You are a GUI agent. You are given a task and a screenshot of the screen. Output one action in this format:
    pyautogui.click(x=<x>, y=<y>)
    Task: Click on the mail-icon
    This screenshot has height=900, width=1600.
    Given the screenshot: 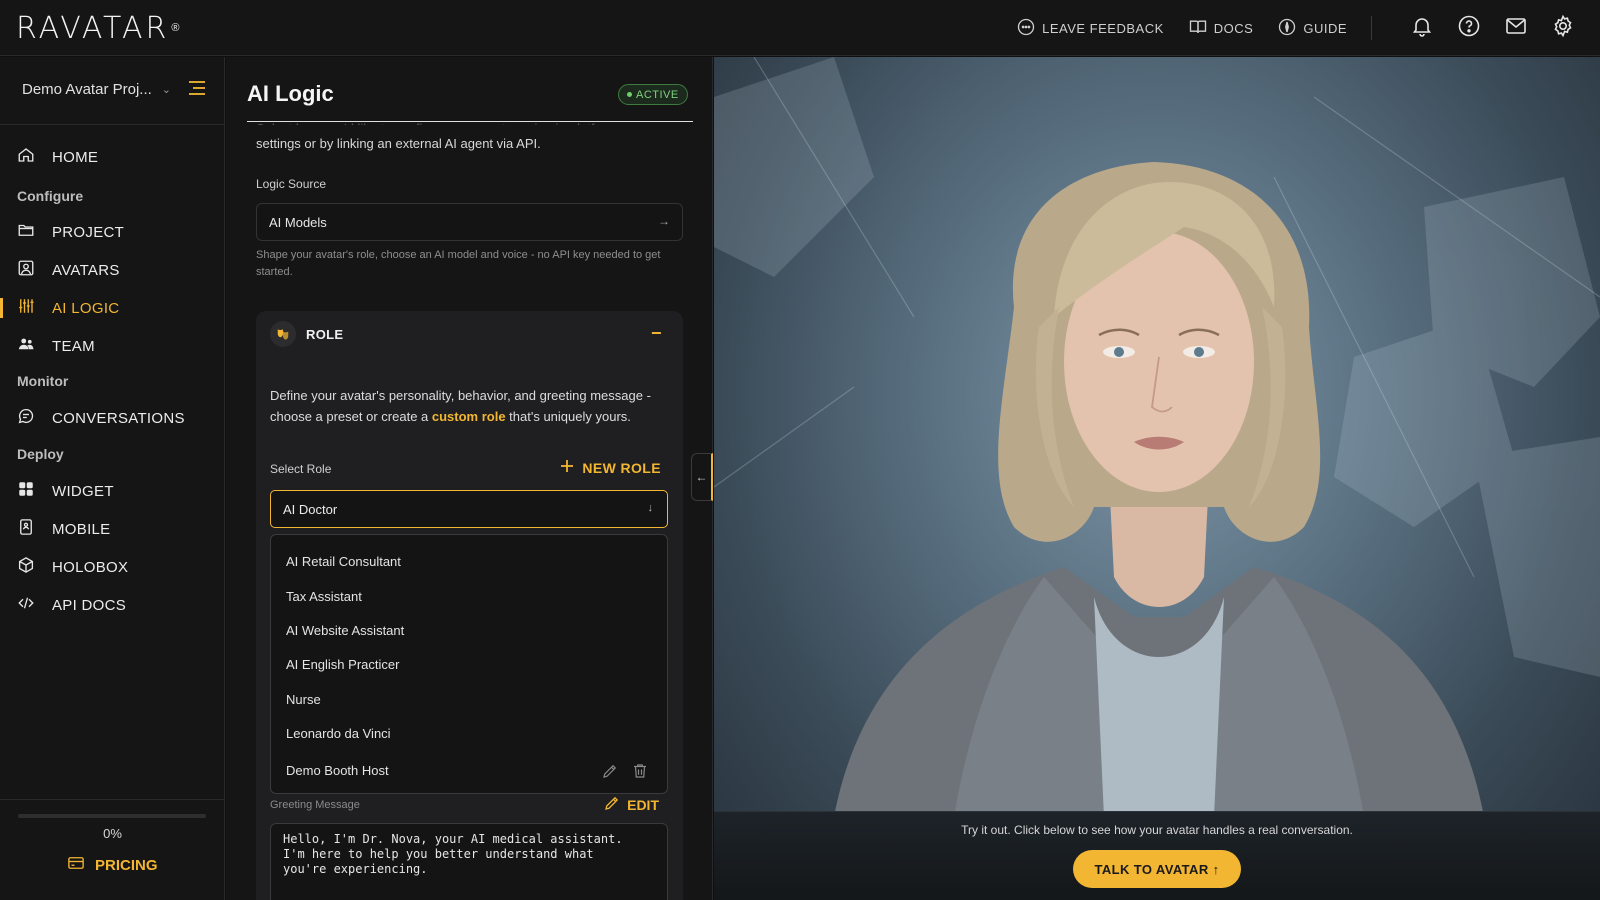 What is the action you would take?
    pyautogui.click(x=1516, y=28)
    